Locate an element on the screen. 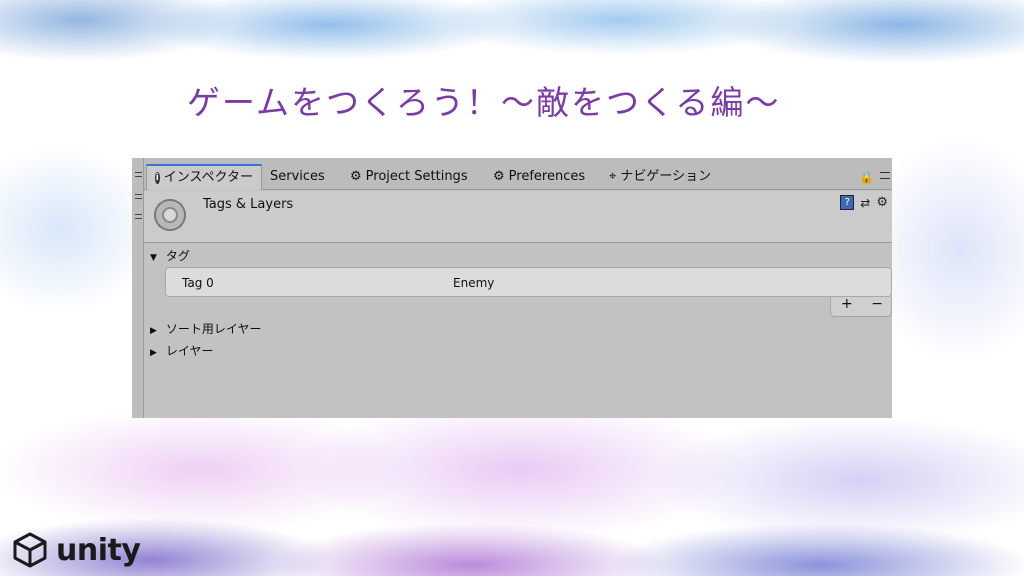  lock-icon: 🔒 is located at coordinates (866, 177).